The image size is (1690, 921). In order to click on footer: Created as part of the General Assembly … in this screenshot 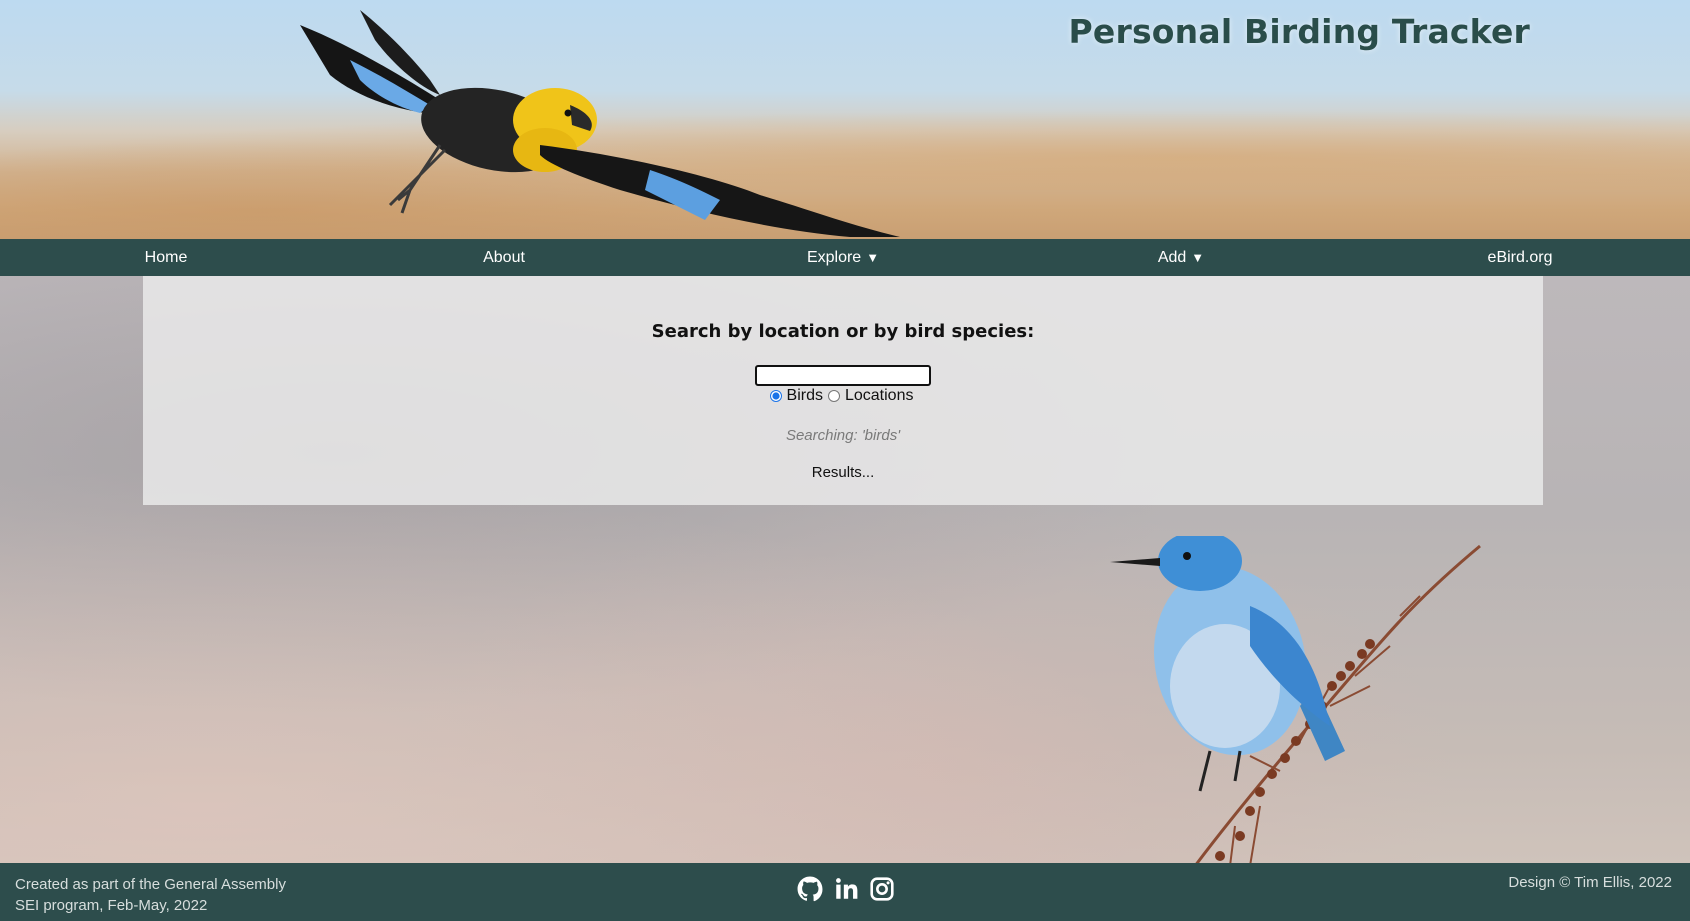, I will do `click(845, 892)`.